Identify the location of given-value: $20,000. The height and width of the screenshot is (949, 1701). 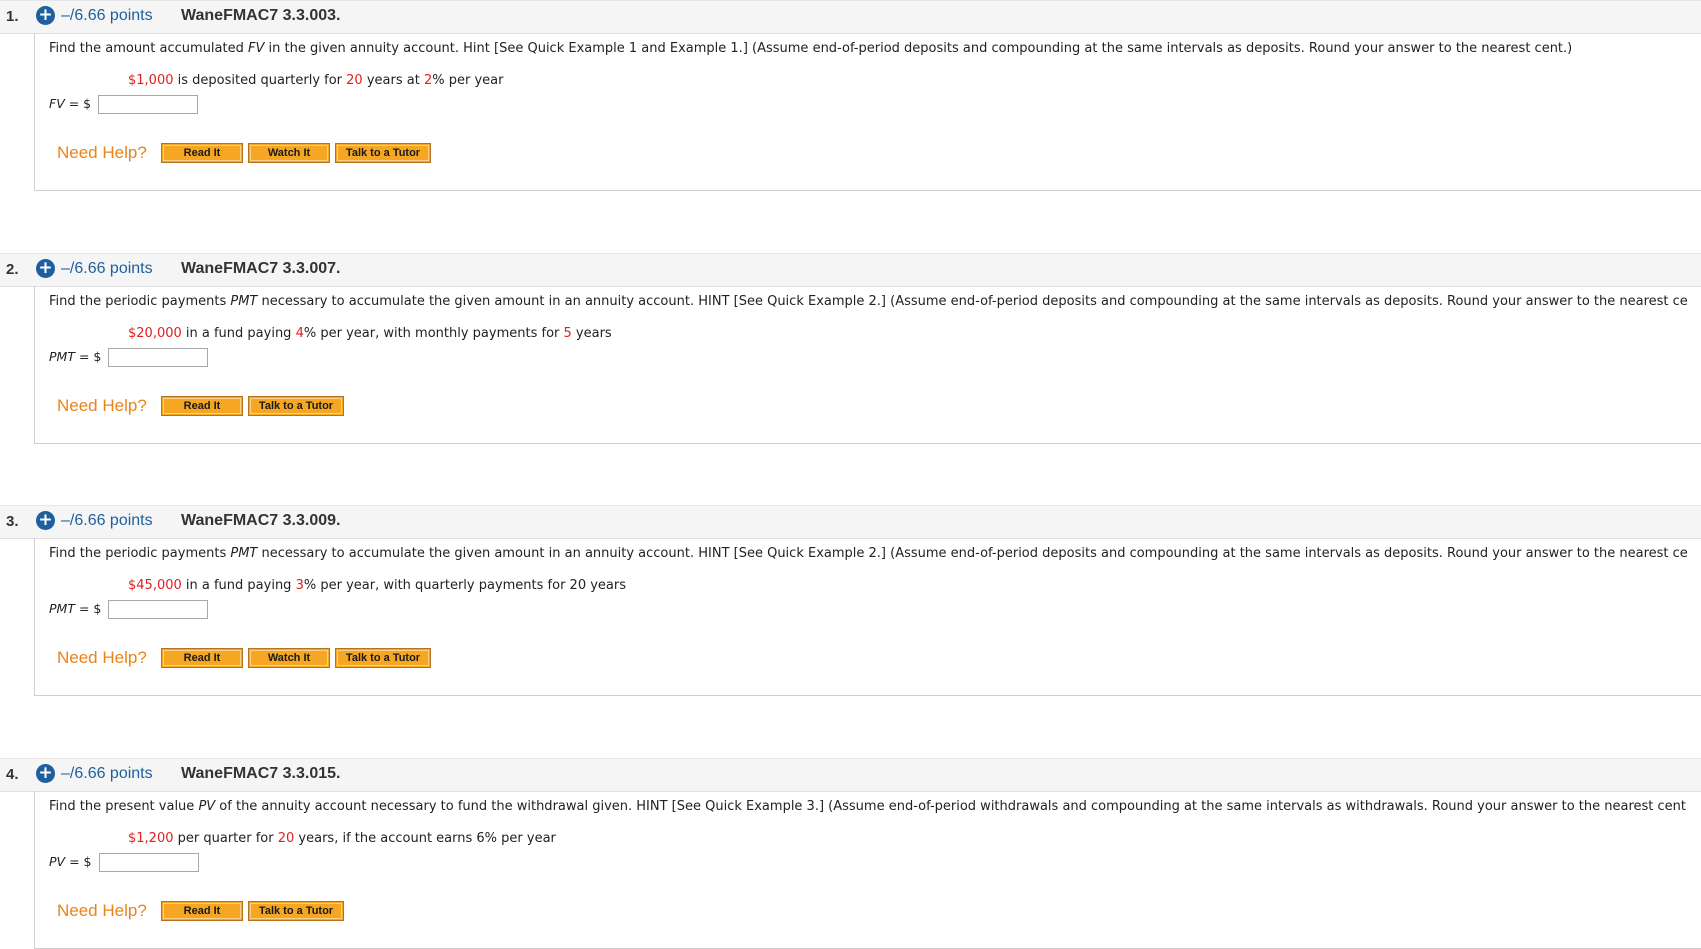
(155, 333).